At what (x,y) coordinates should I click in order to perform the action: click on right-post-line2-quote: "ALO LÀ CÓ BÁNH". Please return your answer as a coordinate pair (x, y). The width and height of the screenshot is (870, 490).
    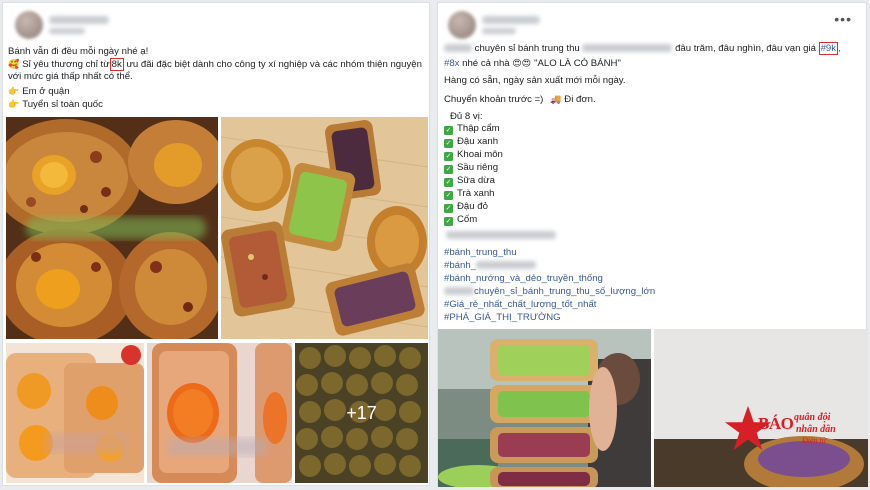
    Looking at the image, I should click on (577, 63).